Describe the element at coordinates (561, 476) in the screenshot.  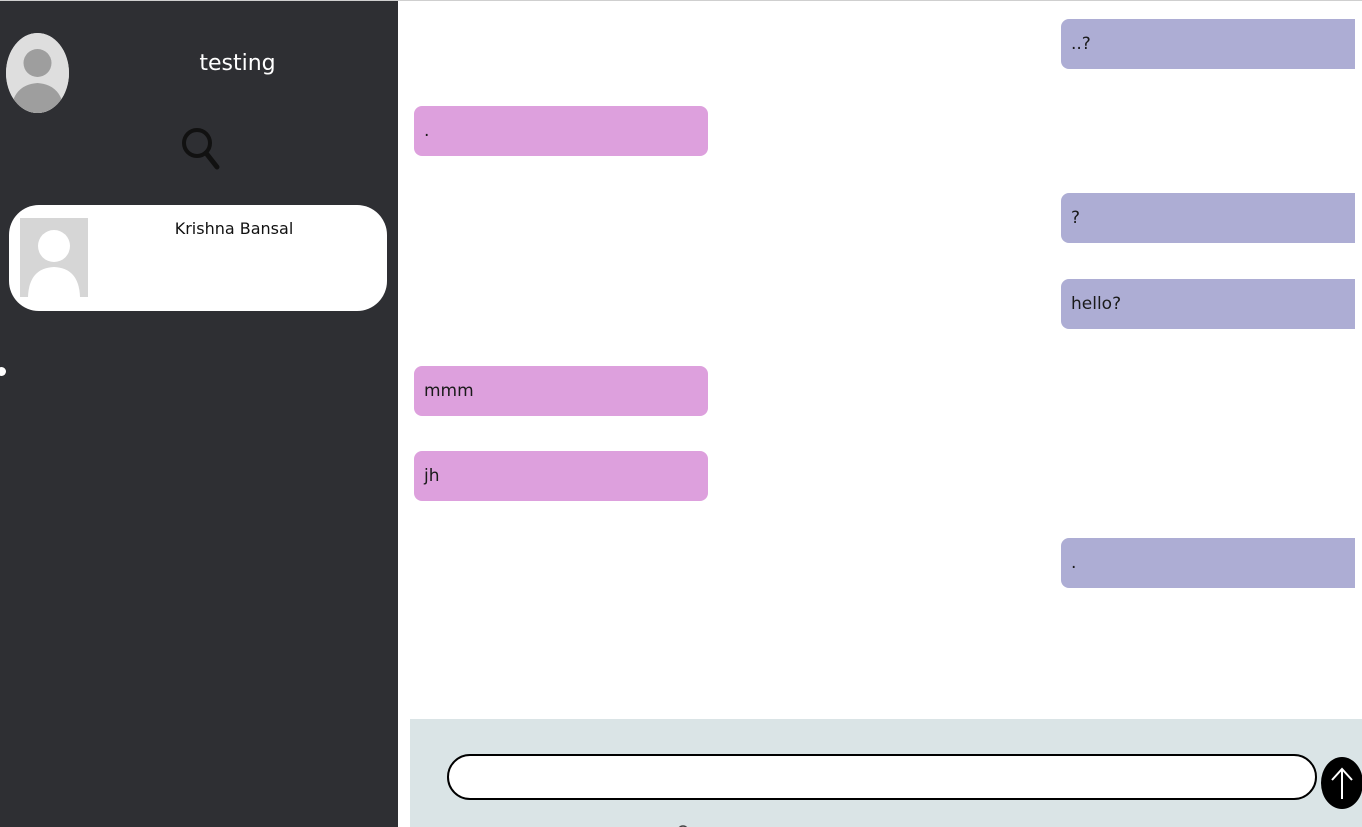
I see `incoming-message: jh` at that location.